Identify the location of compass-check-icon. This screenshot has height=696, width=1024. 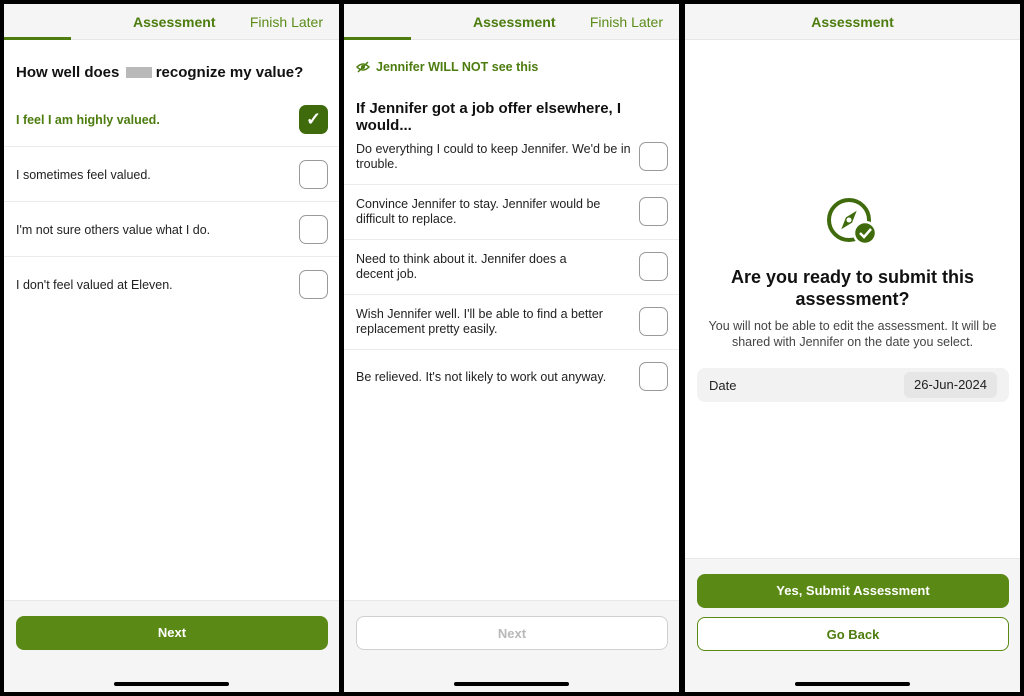
(852, 222).